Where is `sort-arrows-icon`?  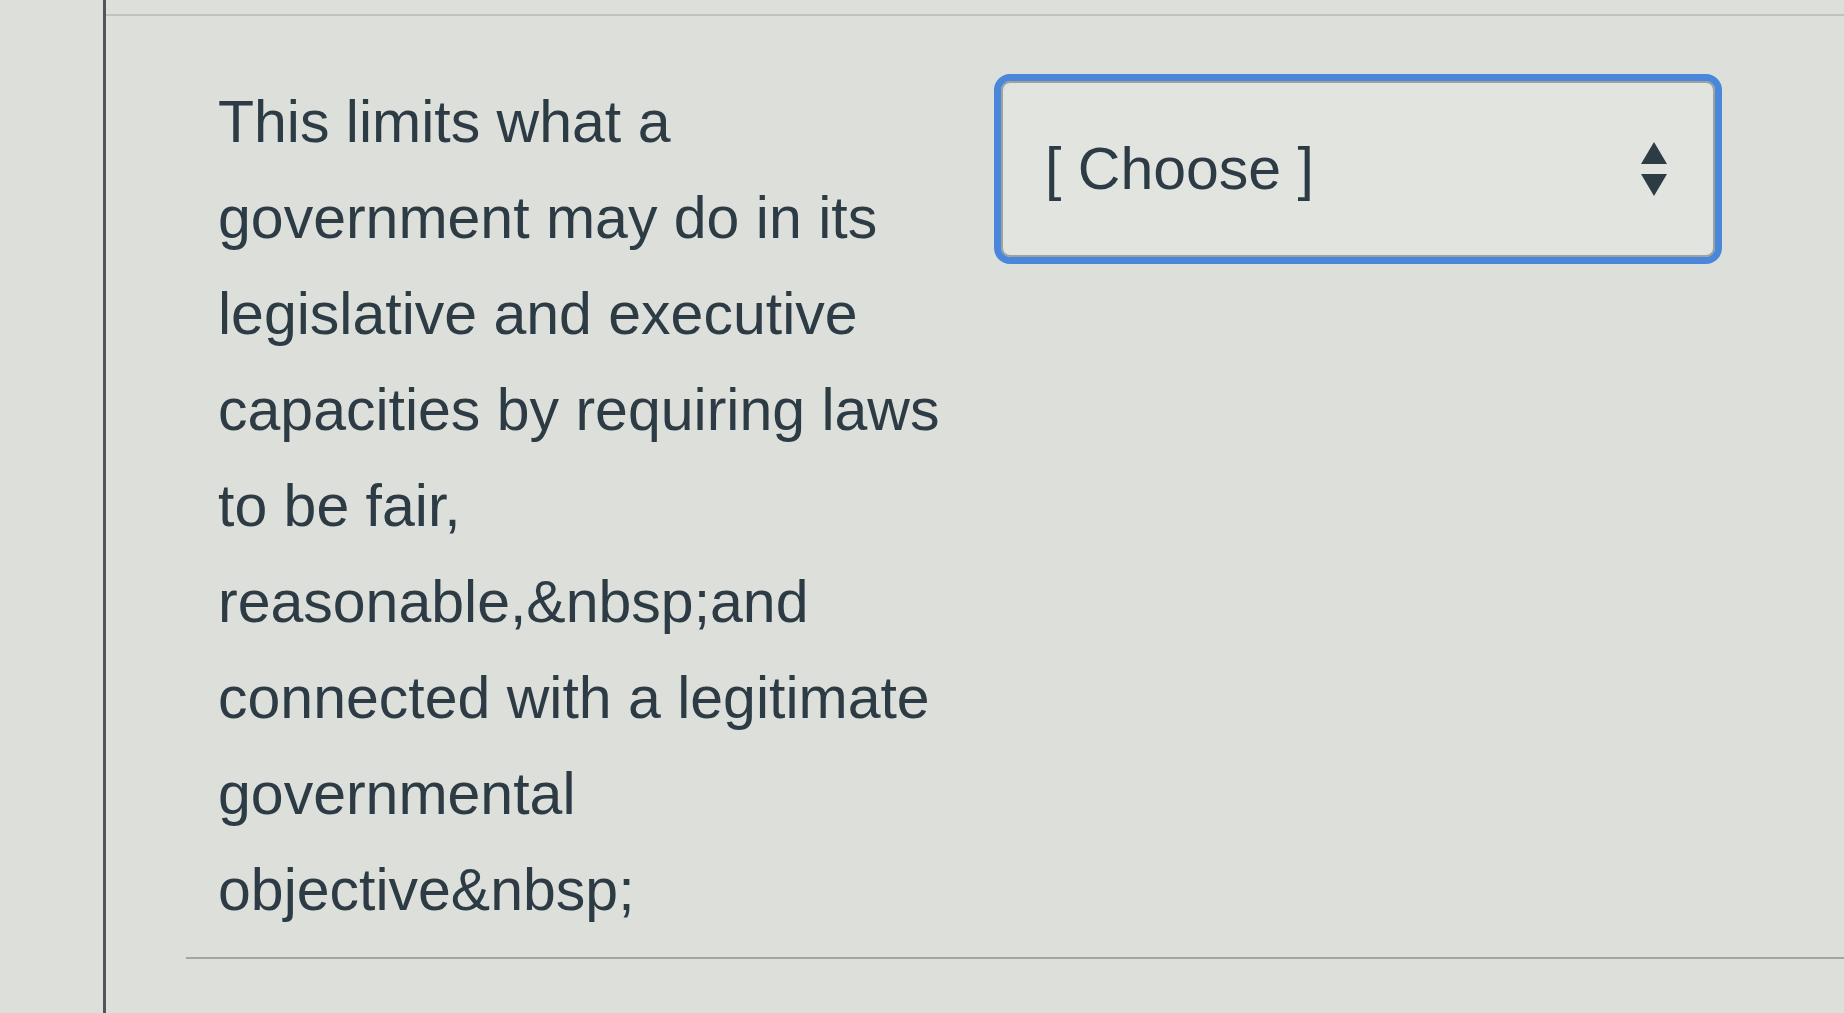
sort-arrows-icon is located at coordinates (1654, 169).